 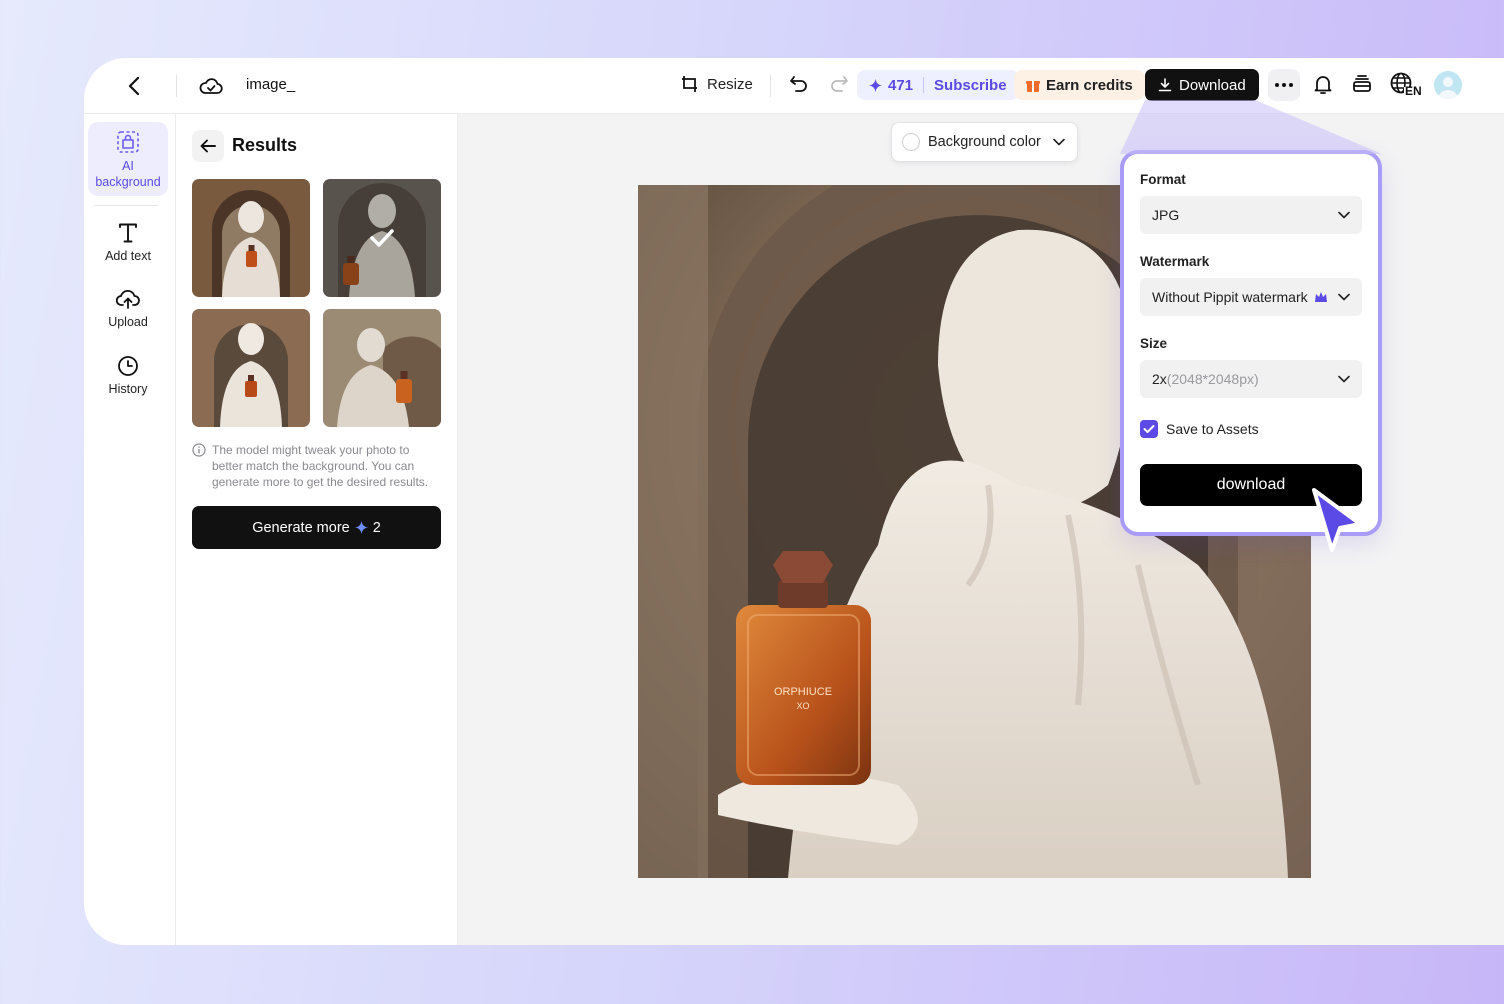 What do you see at coordinates (128, 299) in the screenshot?
I see `upload-cloud-icon` at bounding box center [128, 299].